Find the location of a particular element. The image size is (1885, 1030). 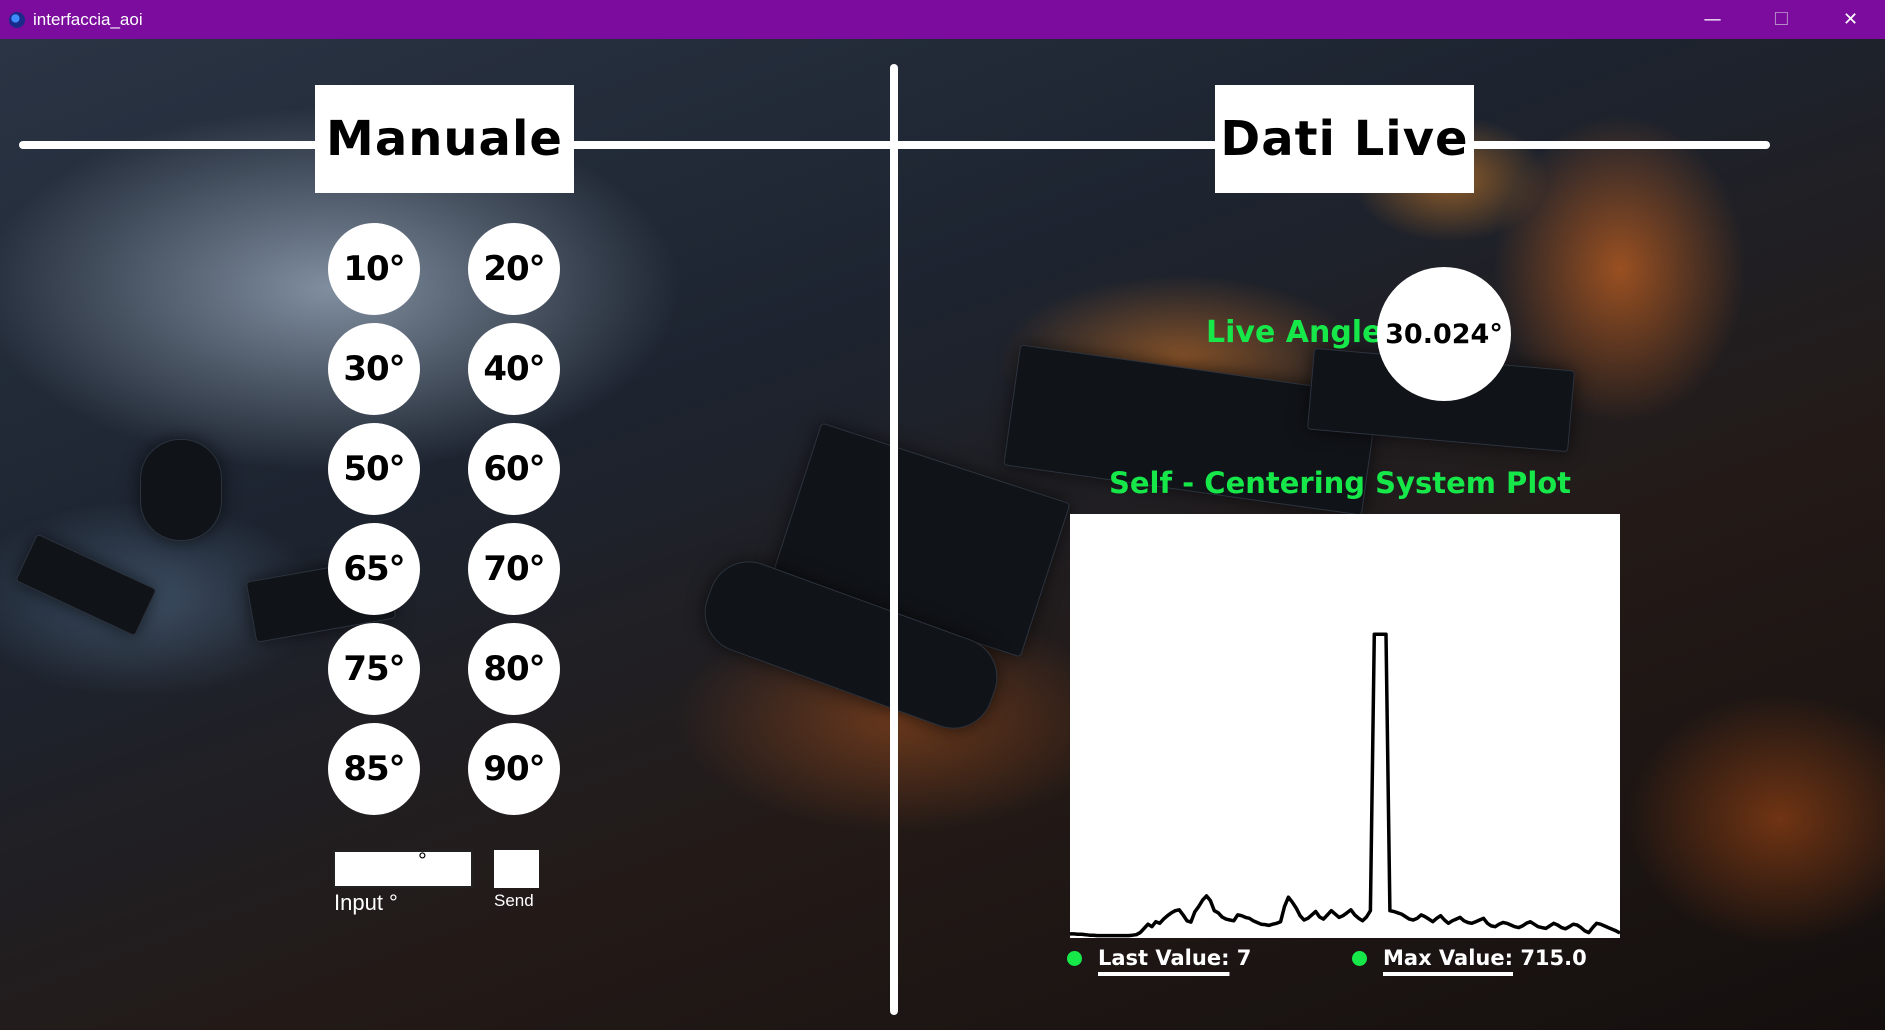

window-title: interfaccia_aoi is located at coordinates (88, 19).